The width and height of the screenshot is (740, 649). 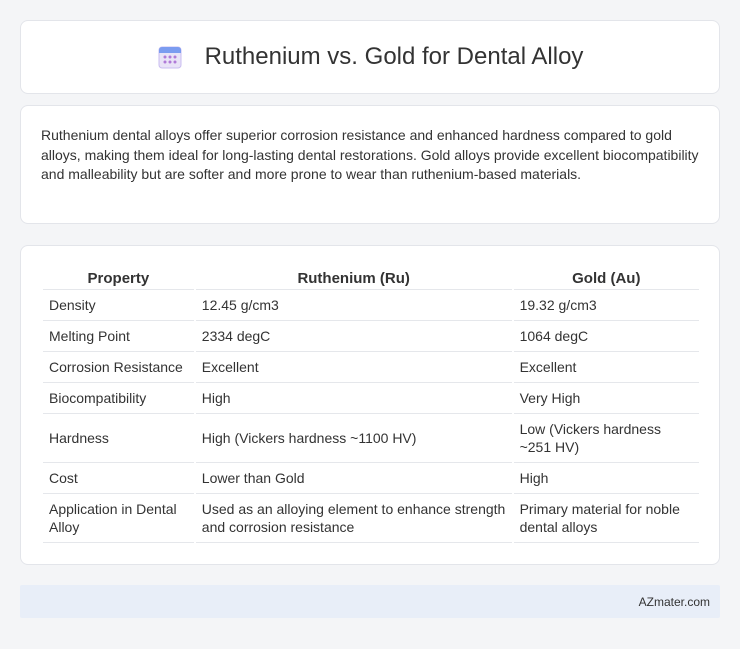 I want to click on cell-property: Biocompatibility, so click(x=118, y=398).